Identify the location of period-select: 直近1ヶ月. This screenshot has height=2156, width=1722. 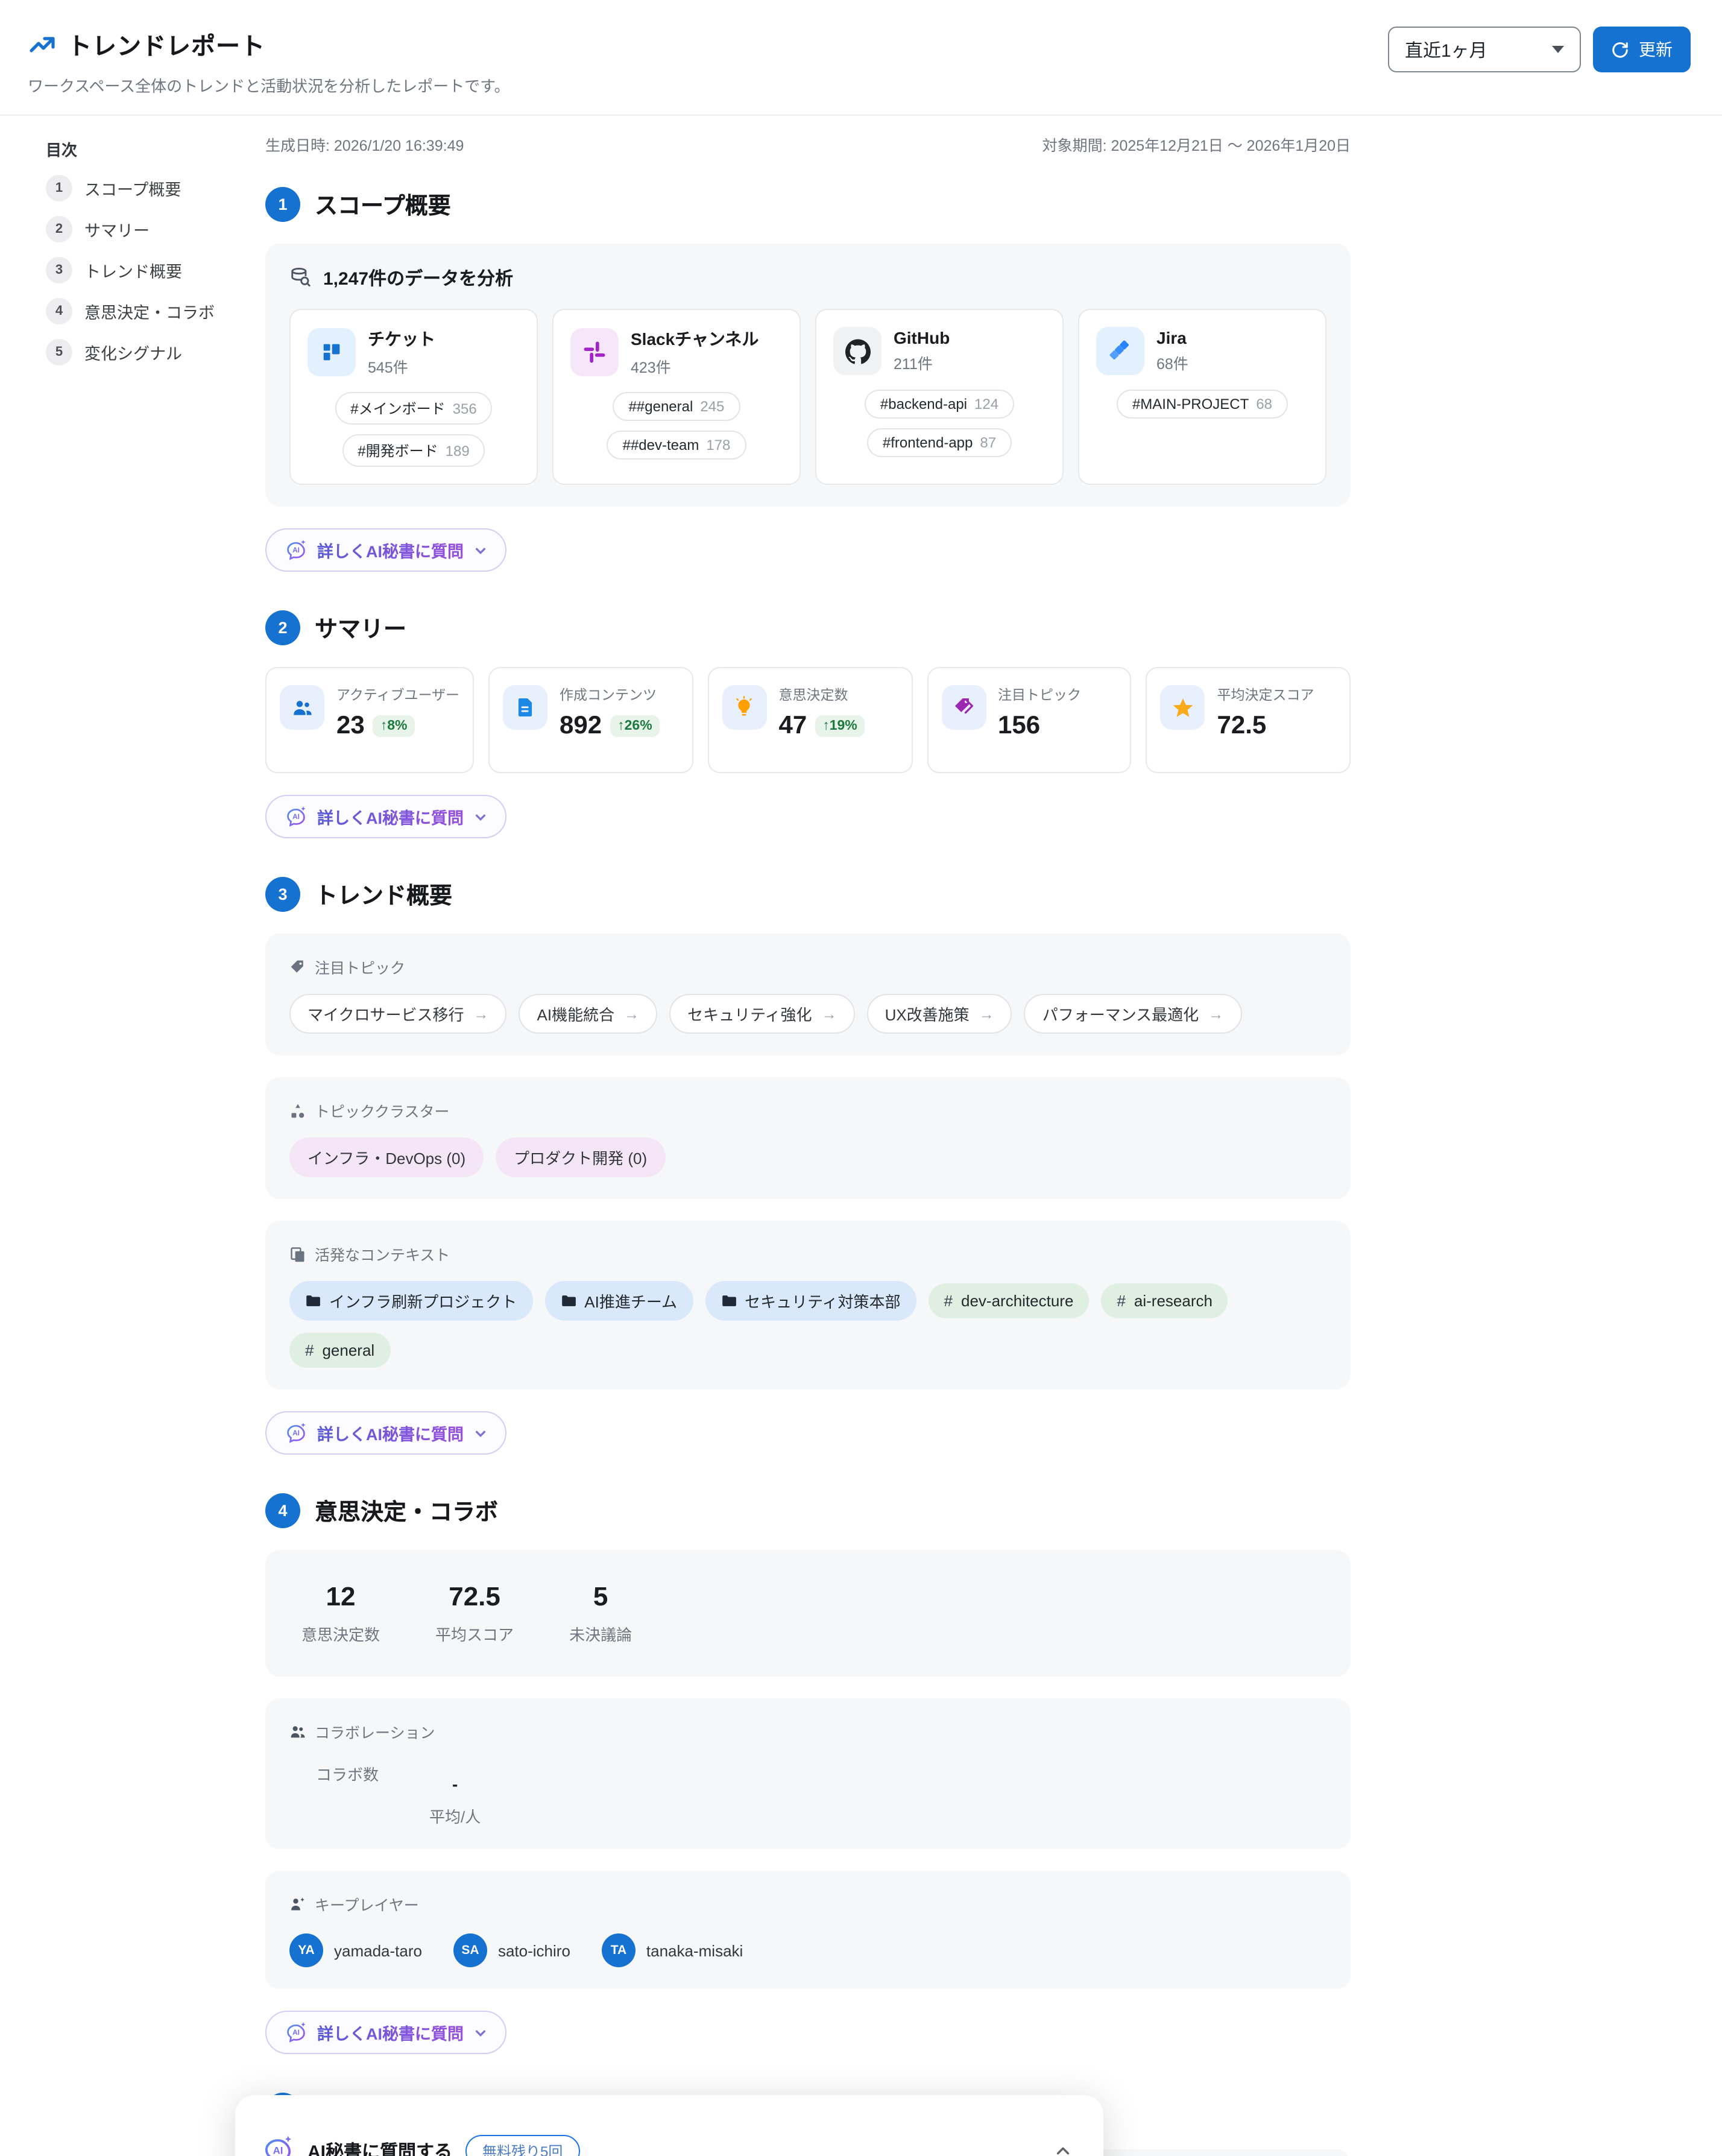
(1484, 49).